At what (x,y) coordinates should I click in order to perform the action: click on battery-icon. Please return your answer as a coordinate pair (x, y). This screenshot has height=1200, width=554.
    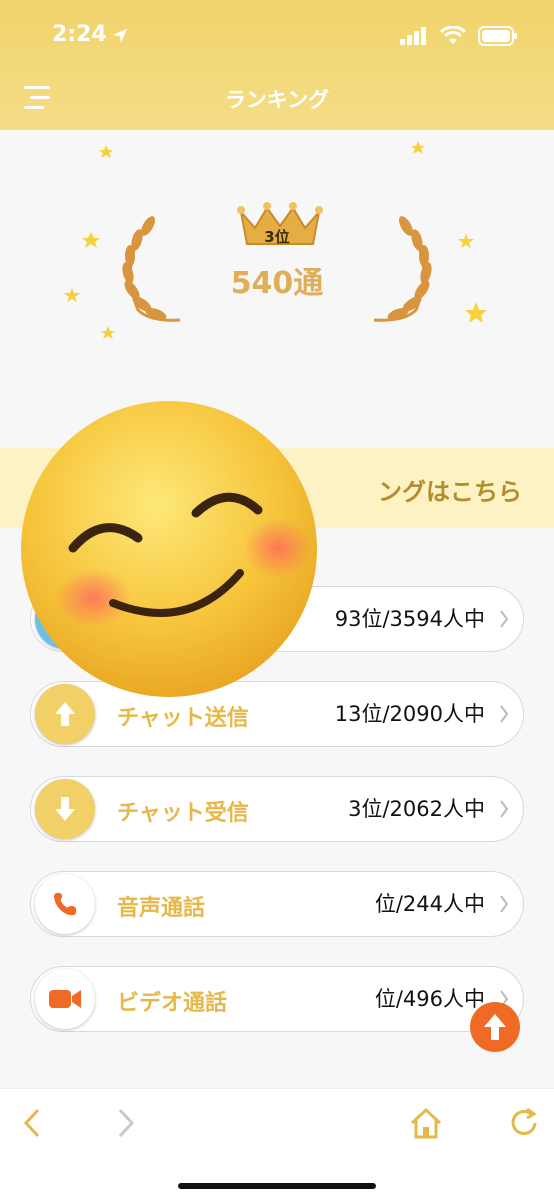
    Looking at the image, I should click on (497, 36).